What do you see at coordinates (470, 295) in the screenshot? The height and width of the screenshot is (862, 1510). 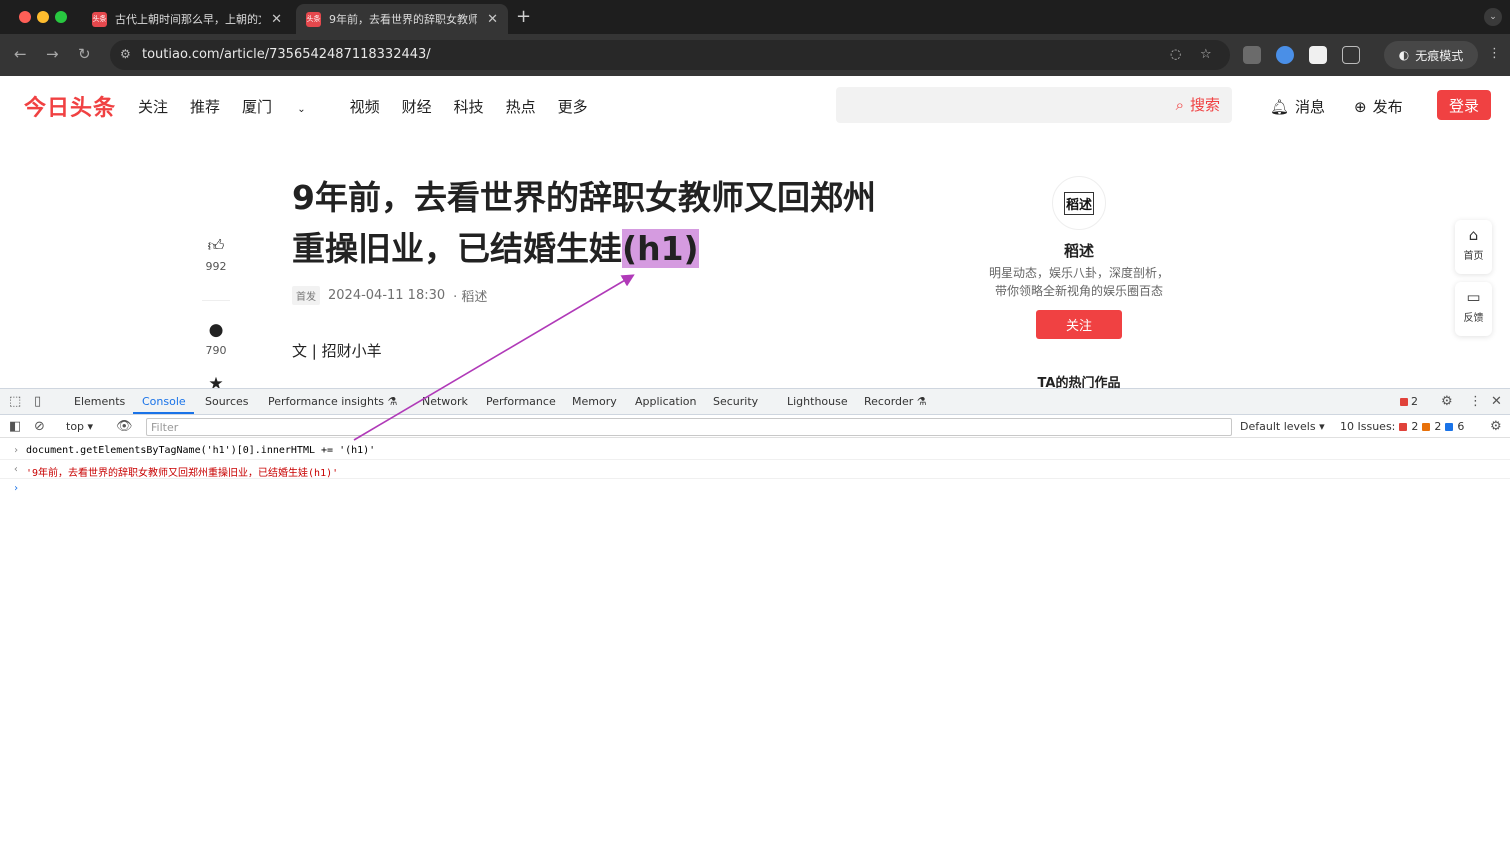 I see `article-source: · 稻述` at bounding box center [470, 295].